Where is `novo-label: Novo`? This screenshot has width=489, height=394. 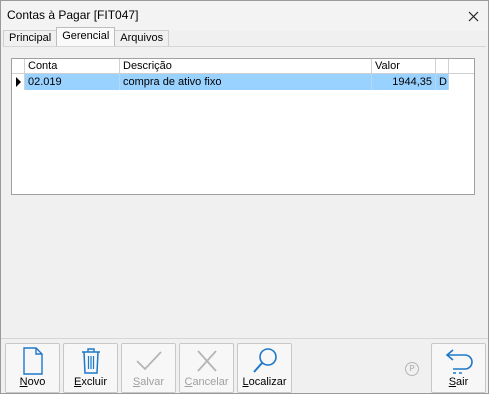
novo-label: Novo is located at coordinates (32, 382).